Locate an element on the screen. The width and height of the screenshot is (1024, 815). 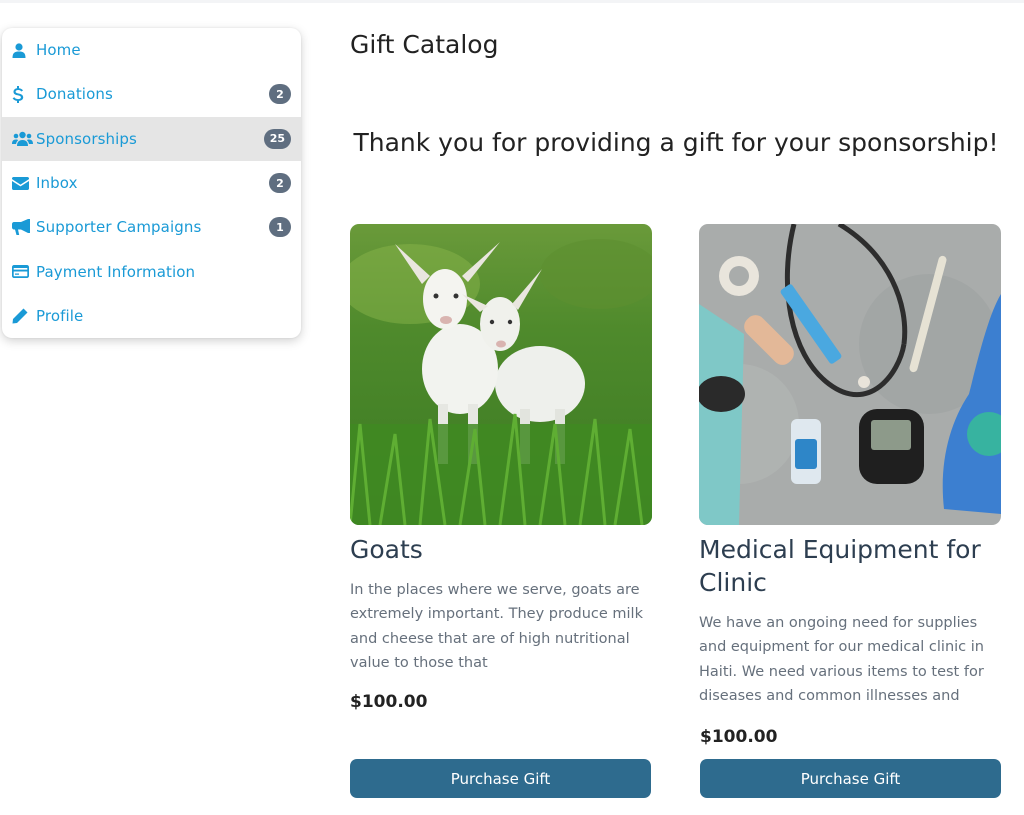
sidebar-item-donations: Donations 2 is located at coordinates (151, 94).